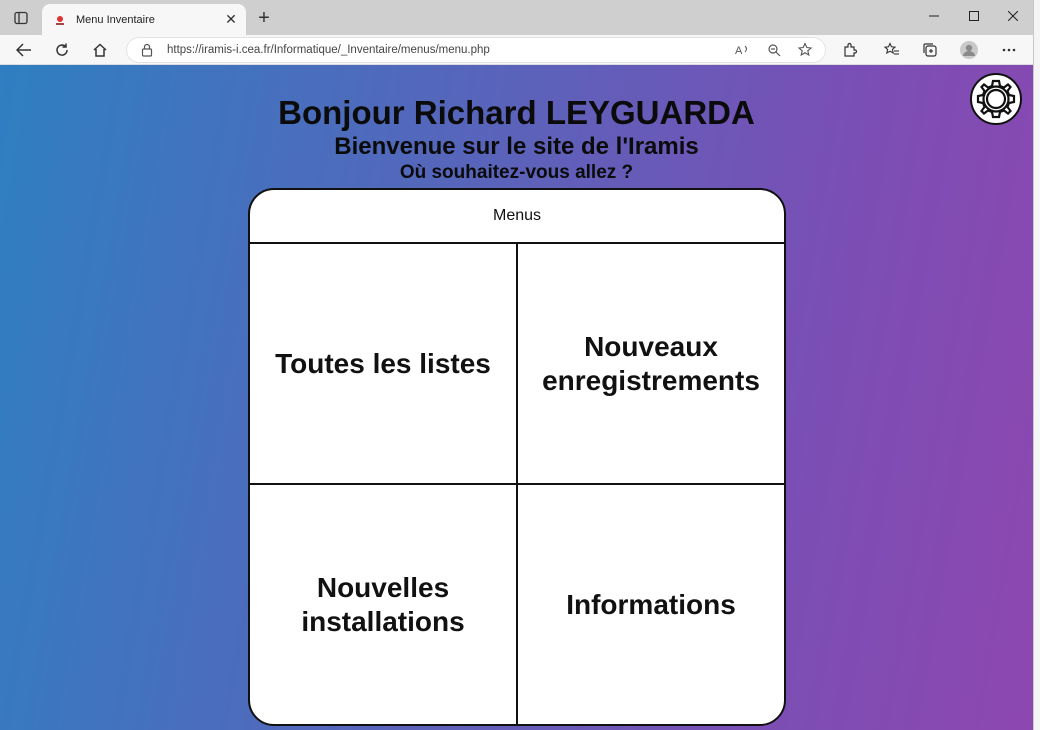 This screenshot has height=730, width=1040. I want to click on read-aloud-icon: A, so click(743, 50).